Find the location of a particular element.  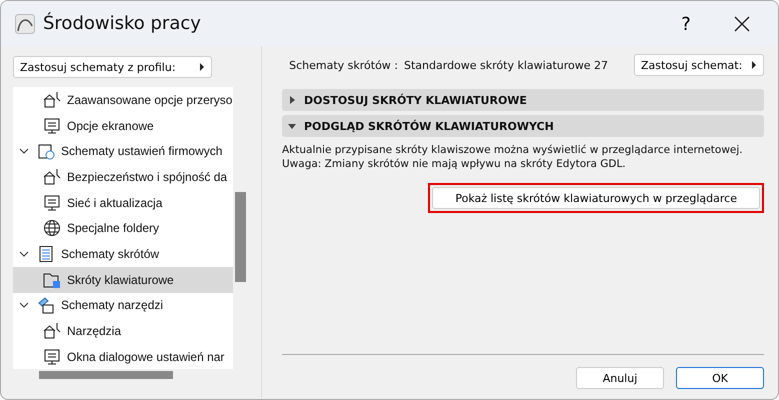

scheme-label: Schematy skrótów : is located at coordinates (343, 65).